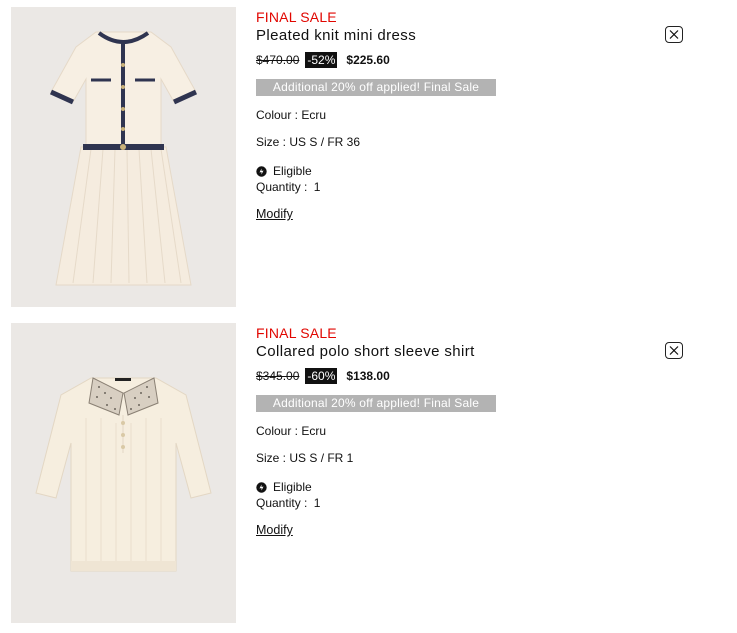 This screenshot has height=633, width=737. I want to click on discount-badge: -52%, so click(321, 60).